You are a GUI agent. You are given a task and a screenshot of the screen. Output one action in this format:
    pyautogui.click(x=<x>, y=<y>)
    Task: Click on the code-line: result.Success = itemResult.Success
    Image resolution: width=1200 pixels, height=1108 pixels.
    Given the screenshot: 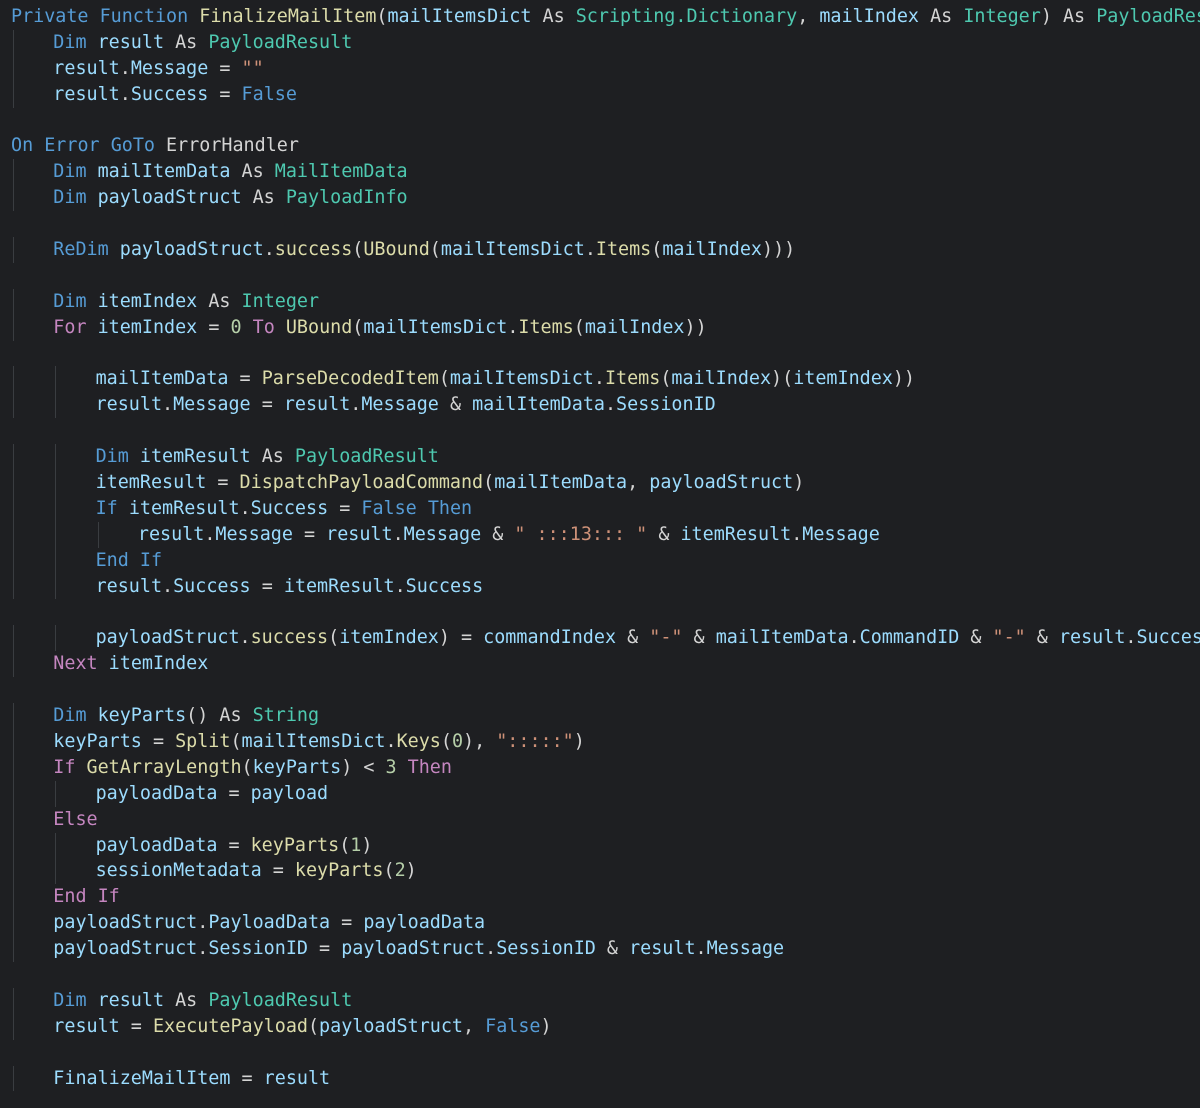 What is the action you would take?
    pyautogui.click(x=600, y=586)
    